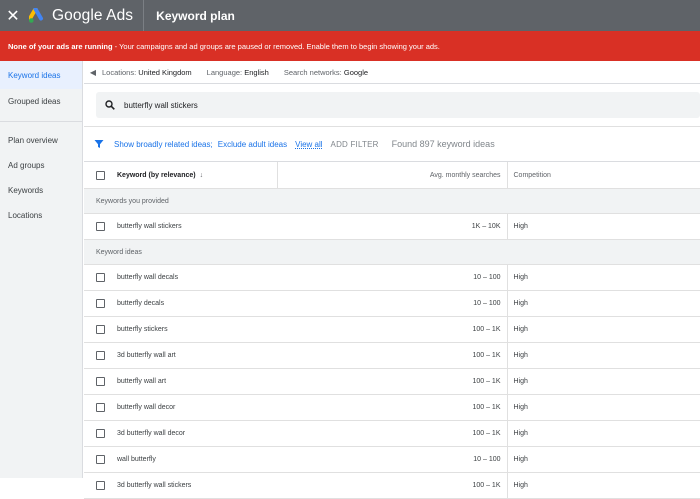 This screenshot has width=700, height=499. Describe the element at coordinates (355, 144) in the screenshot. I see `add-filter-button: ADD FILTER` at that location.